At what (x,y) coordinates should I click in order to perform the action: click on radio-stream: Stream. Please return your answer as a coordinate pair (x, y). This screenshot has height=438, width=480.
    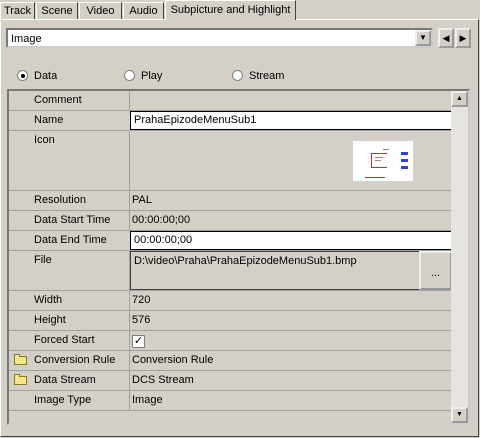
    Looking at the image, I should click on (258, 76).